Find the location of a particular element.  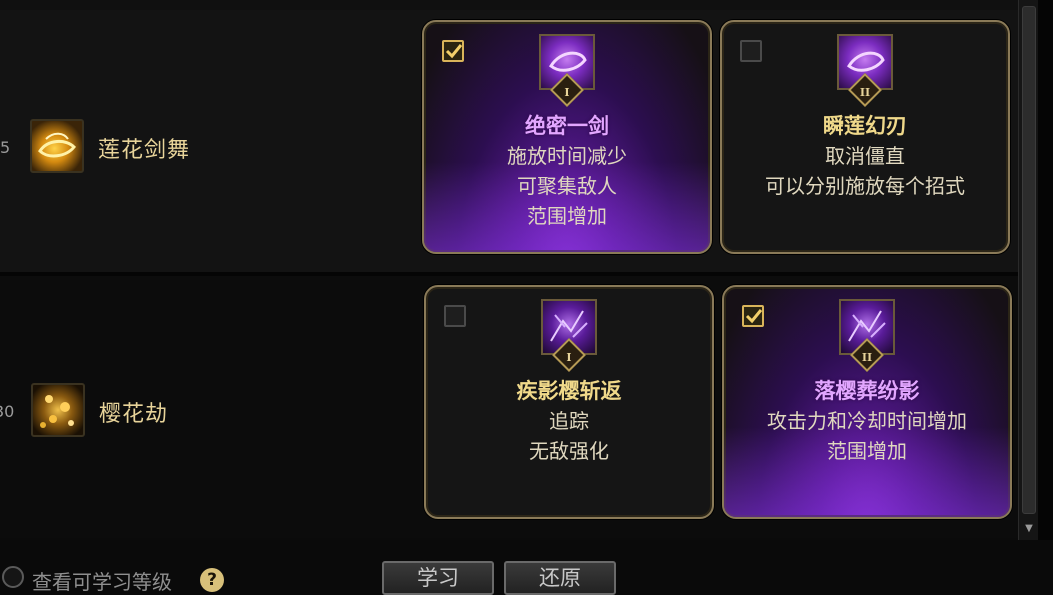

option-title: 落樱葬纷影 is located at coordinates (867, 391).